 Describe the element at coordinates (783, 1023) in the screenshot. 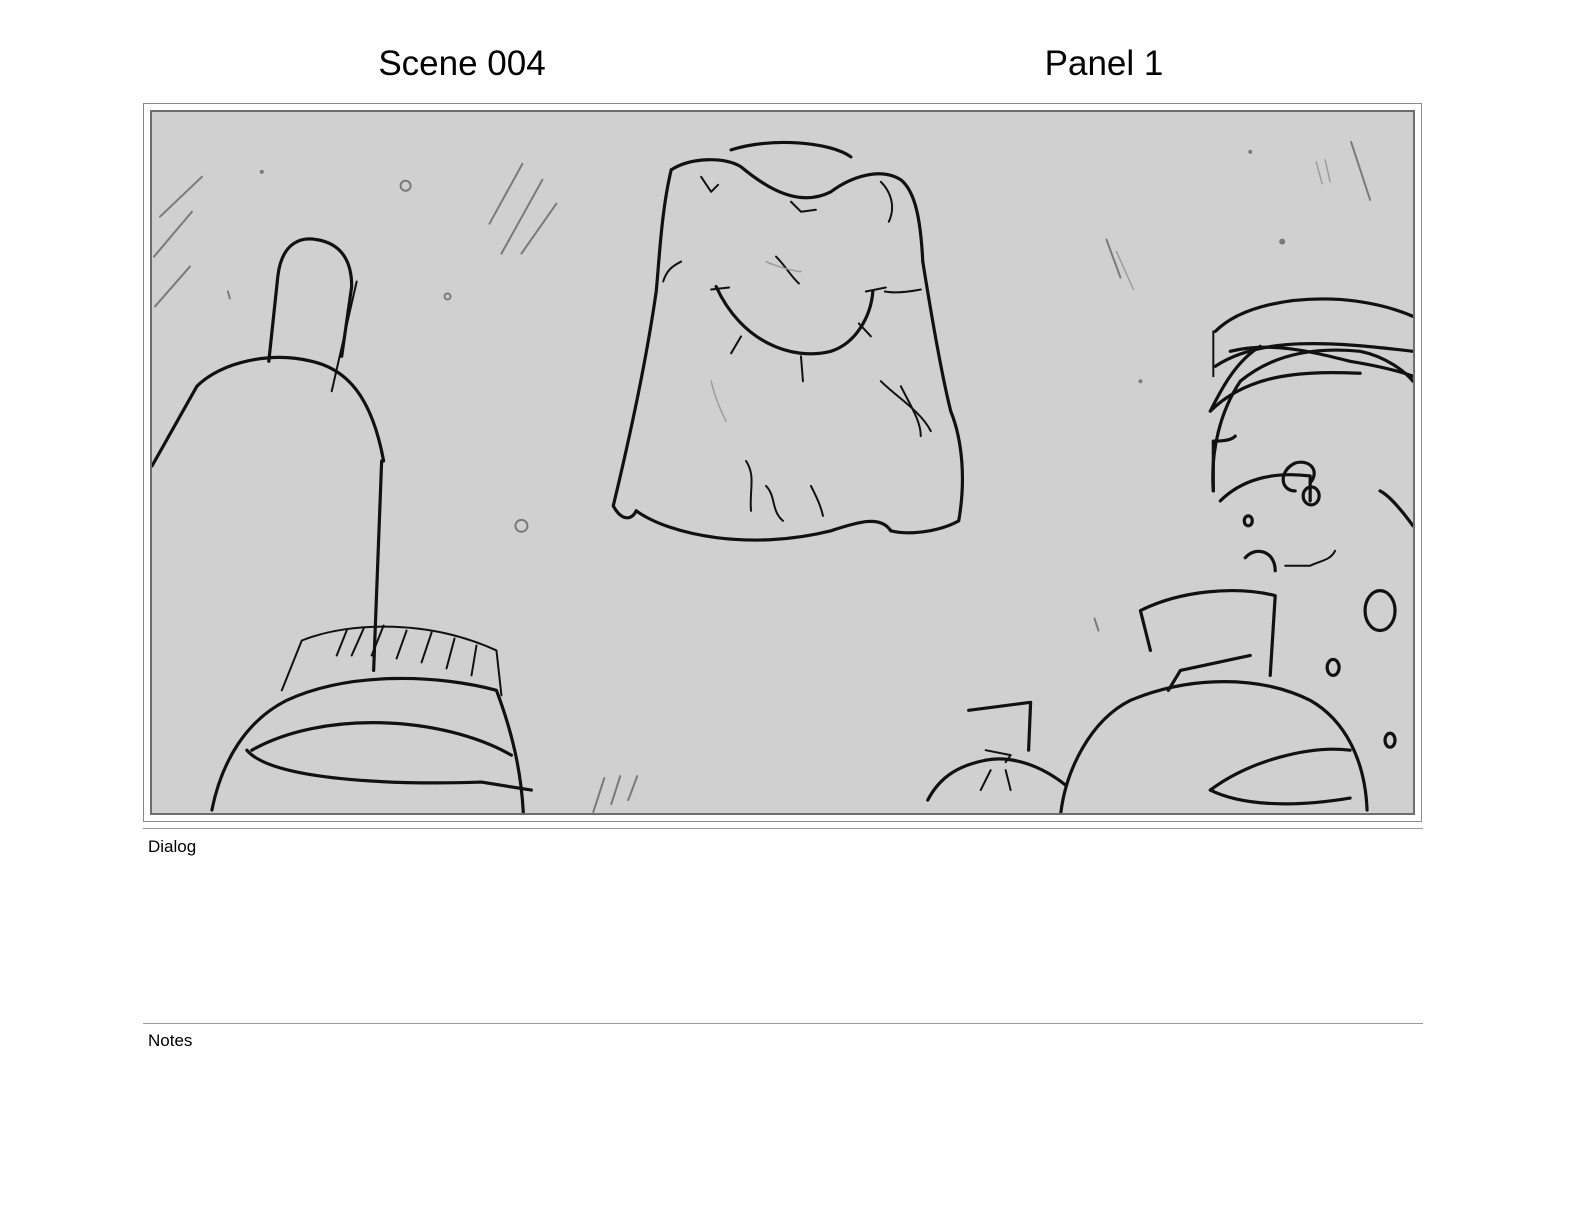

I see `notes-divider` at that location.